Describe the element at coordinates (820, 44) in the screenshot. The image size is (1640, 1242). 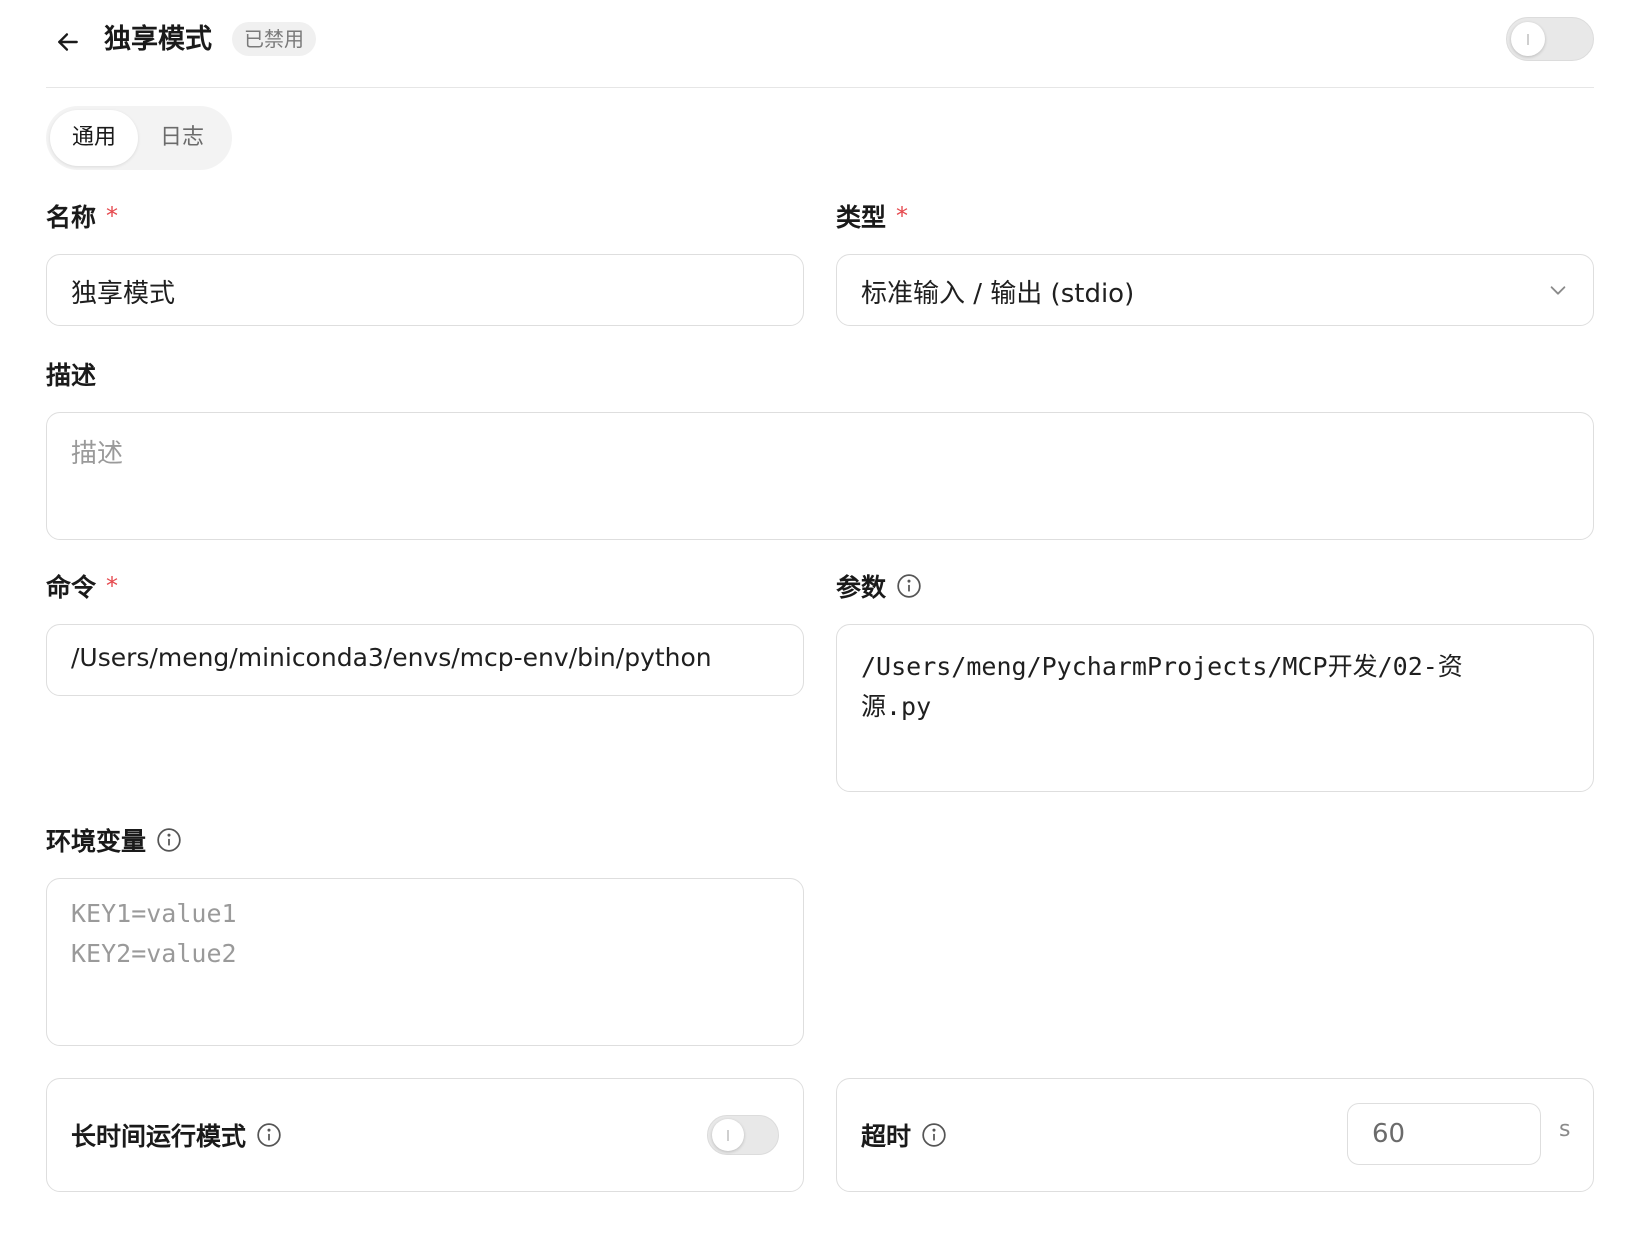
I see `header: 独享模式 已禁用` at that location.